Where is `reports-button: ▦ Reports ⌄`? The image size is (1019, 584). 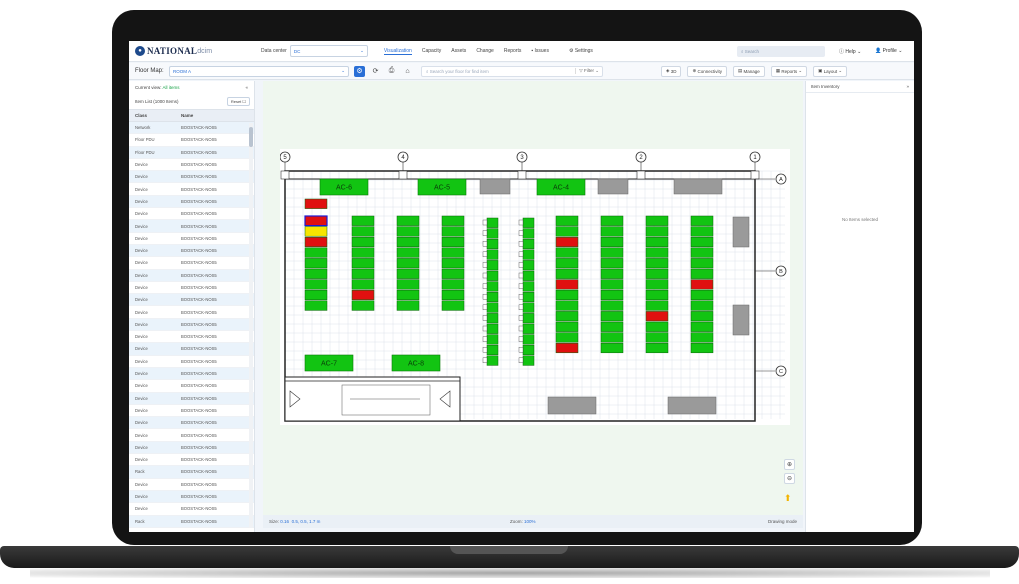
reports-button: ▦ Reports ⌄ is located at coordinates (789, 71).